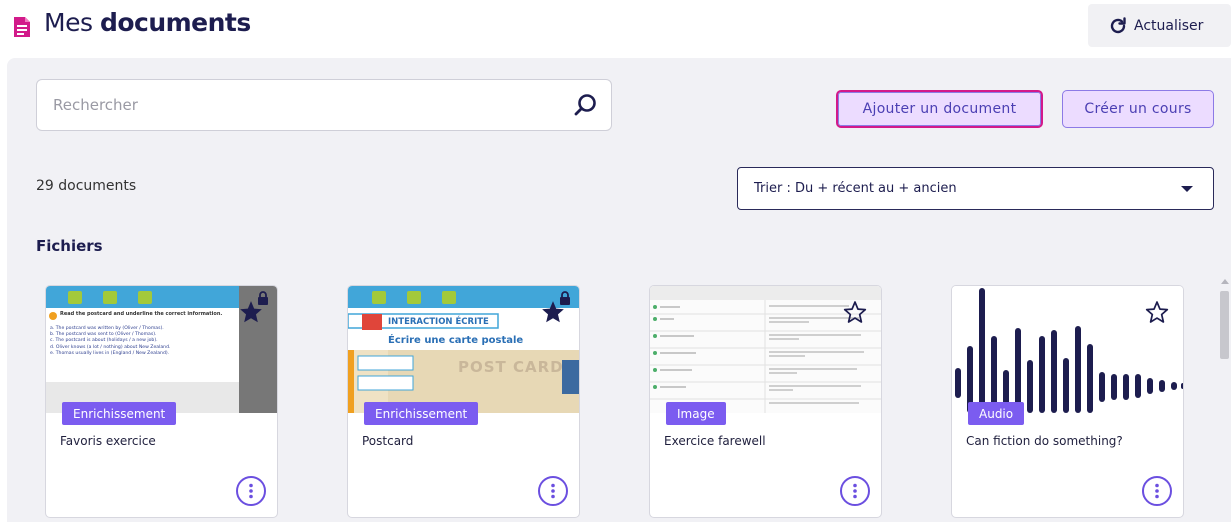  I want to click on create-course-button: Créer un cours, so click(1138, 109).